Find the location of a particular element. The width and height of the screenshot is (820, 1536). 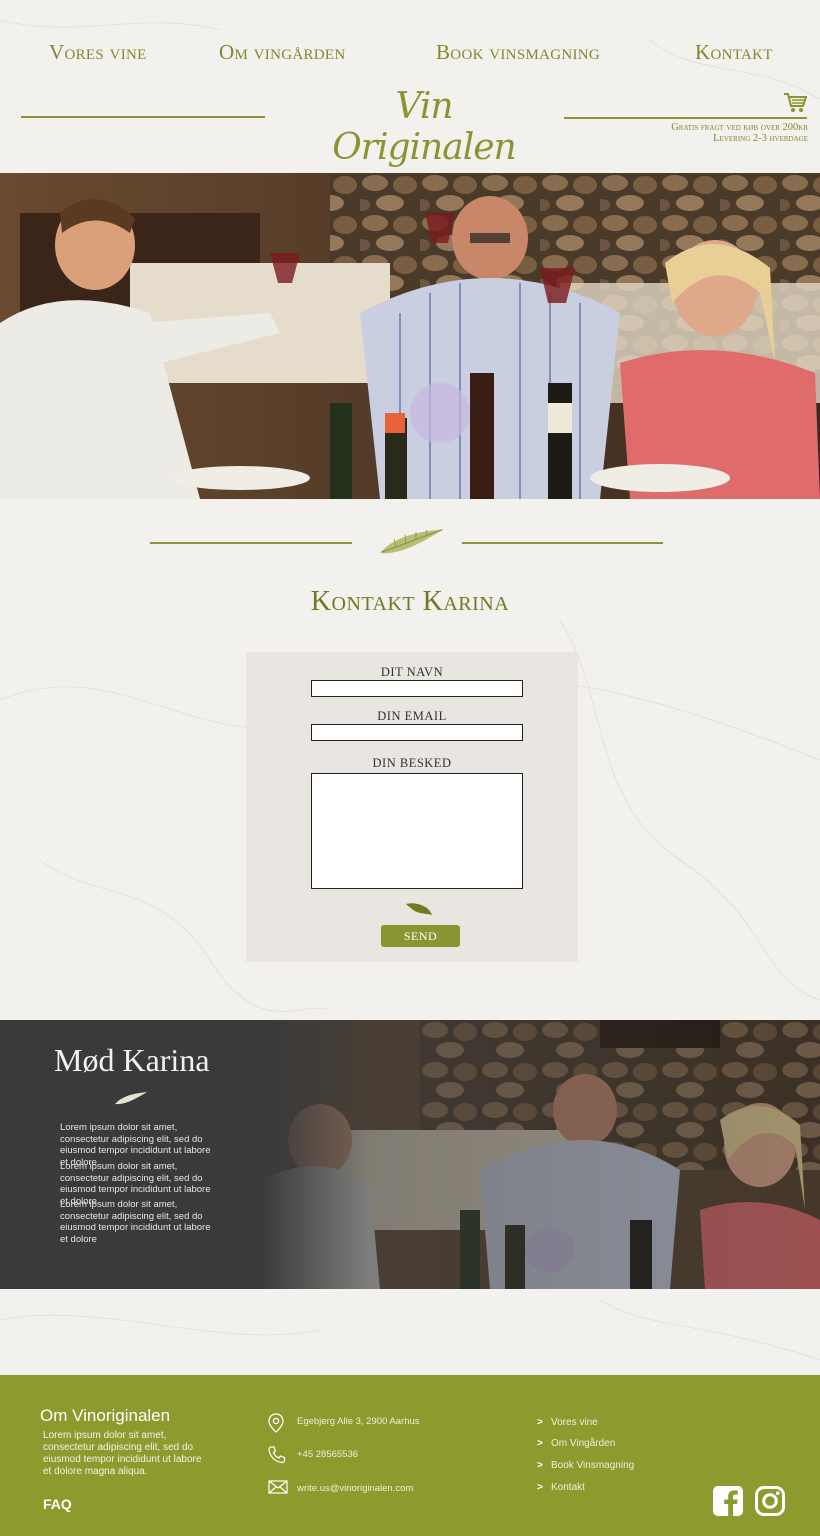

send-button: SEND is located at coordinates (420, 936).